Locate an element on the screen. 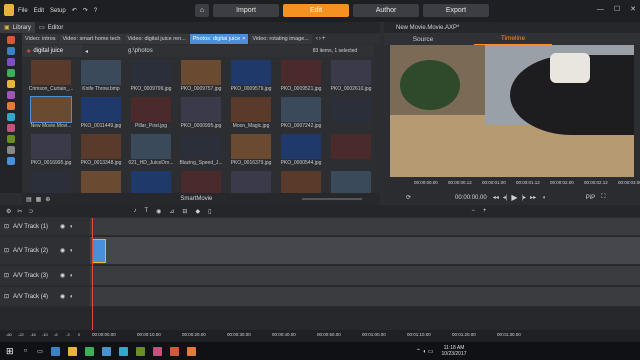 This screenshot has height=360, width=640. fullscreen-icon: ⛶ is located at coordinates (603, 197).